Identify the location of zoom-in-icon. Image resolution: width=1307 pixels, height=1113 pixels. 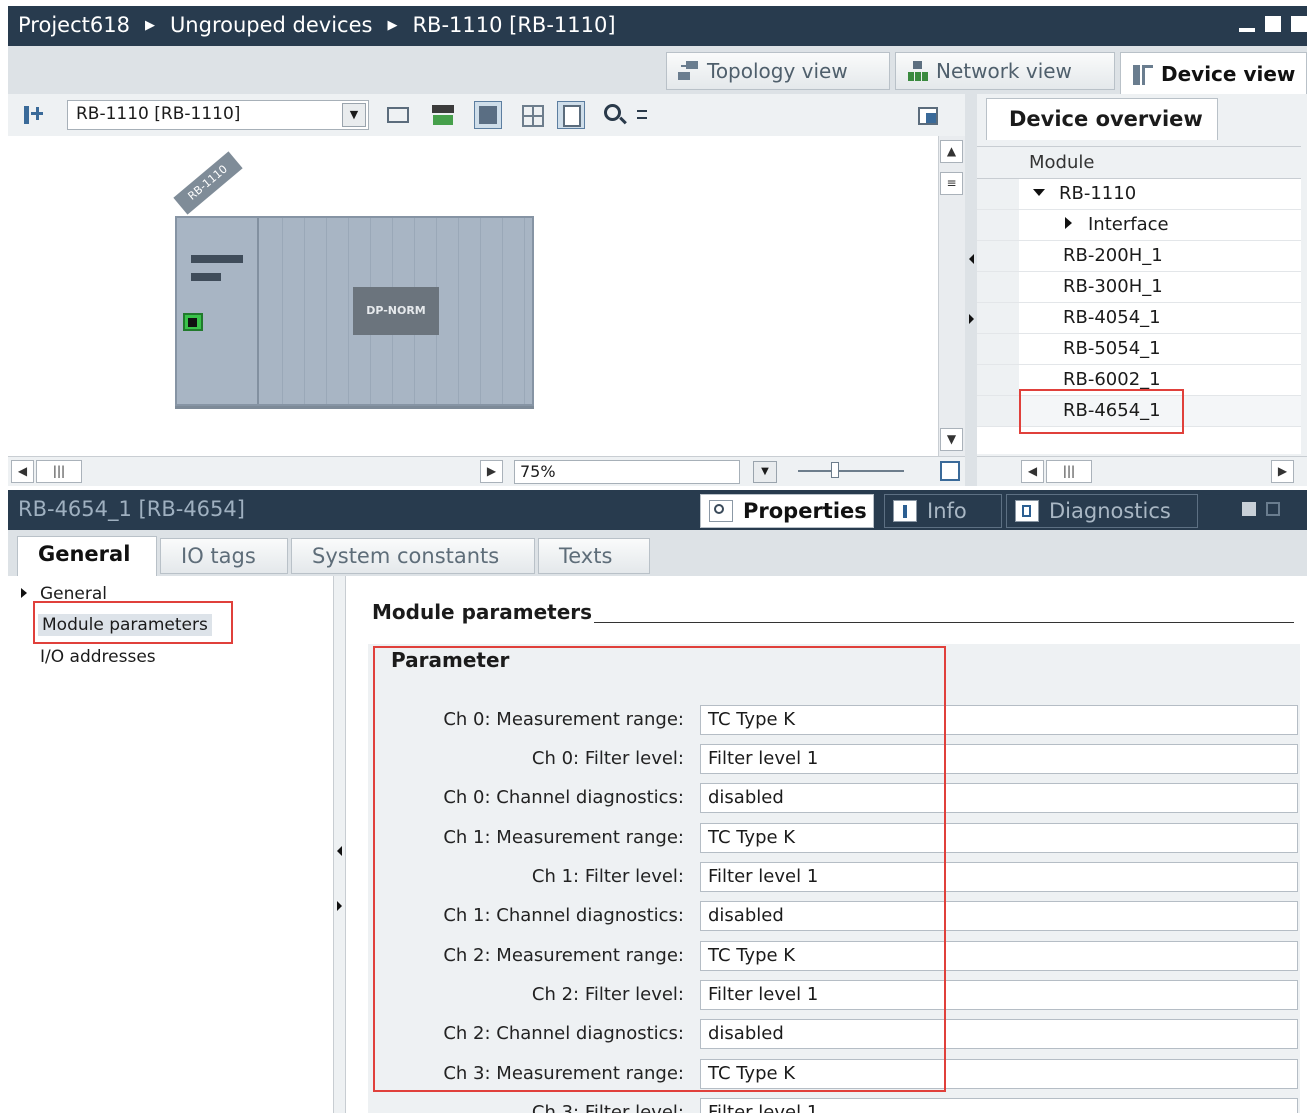
(615, 115).